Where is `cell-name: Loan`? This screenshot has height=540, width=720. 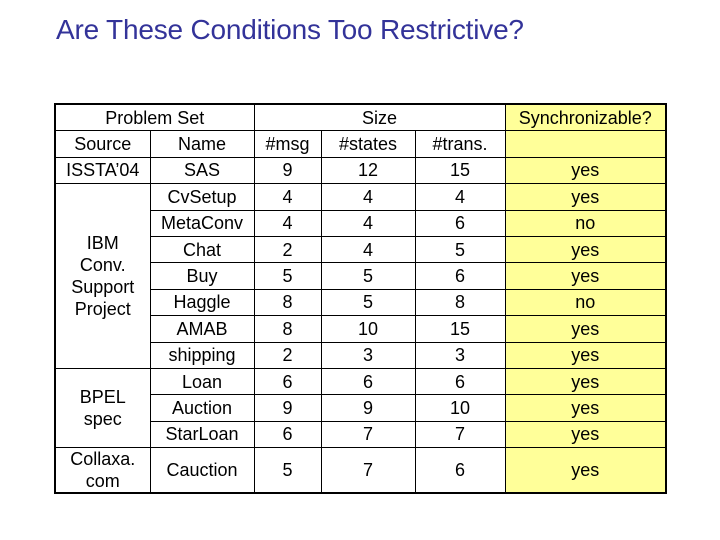
cell-name: Loan is located at coordinates (202, 381).